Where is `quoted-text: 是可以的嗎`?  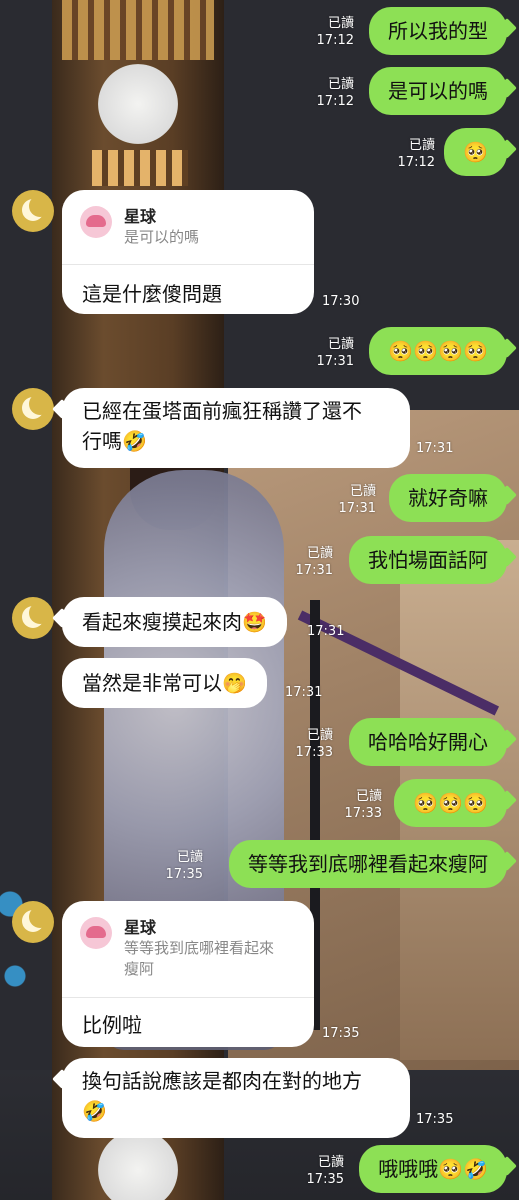 quoted-text: 是可以的嗎 is located at coordinates (162, 237).